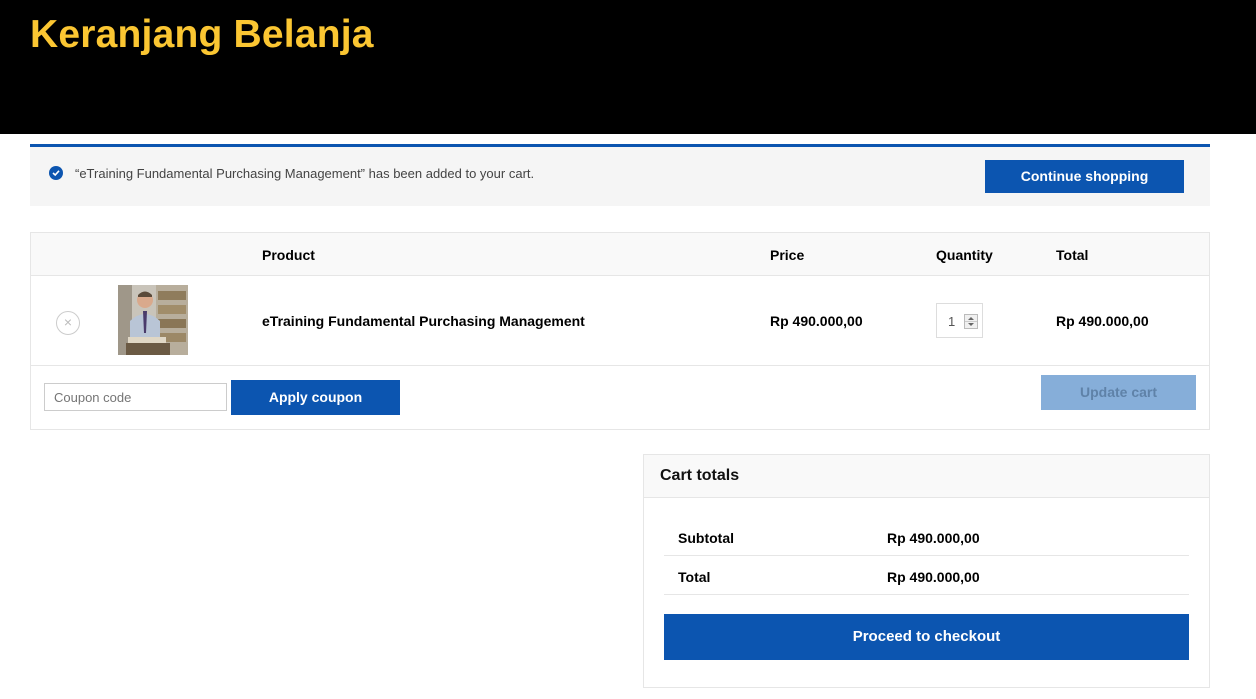 The image size is (1256, 699). Describe the element at coordinates (816, 321) in the screenshot. I see `product-price: Rp 490.000,00` at that location.